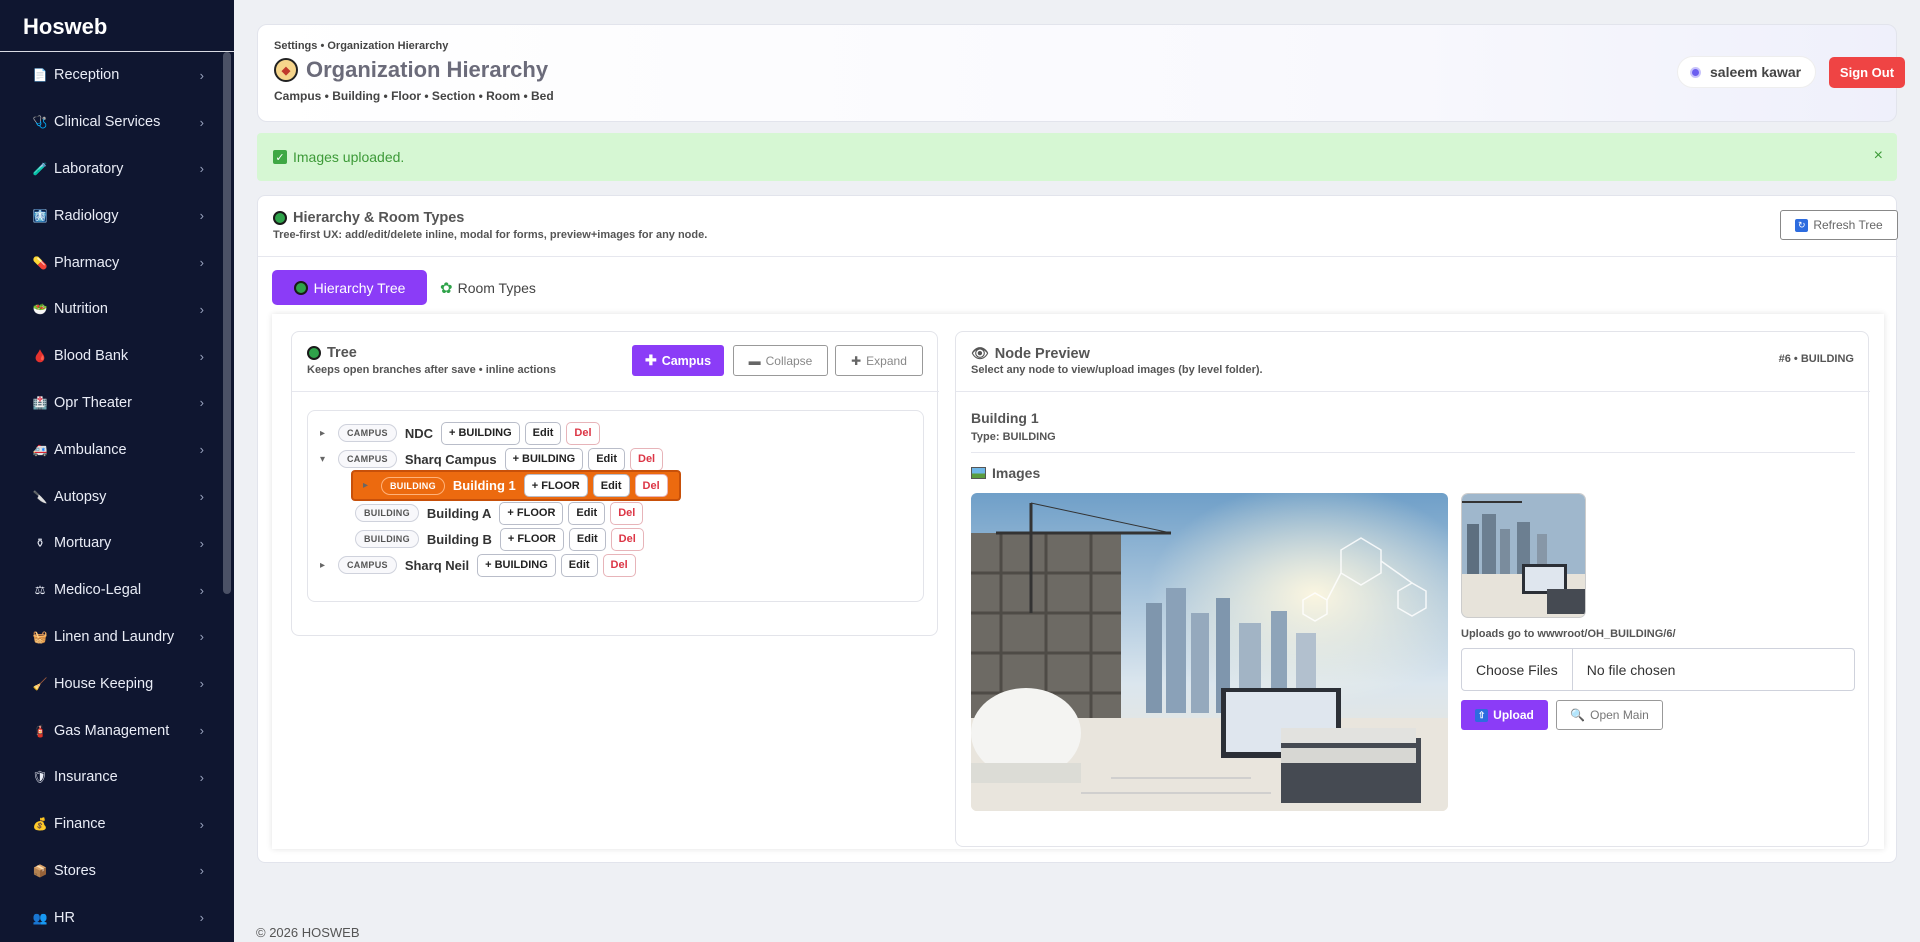 The height and width of the screenshot is (942, 1920). Describe the element at coordinates (486, 287) in the screenshot. I see `tab-room-types: ✿ Room Types` at that location.